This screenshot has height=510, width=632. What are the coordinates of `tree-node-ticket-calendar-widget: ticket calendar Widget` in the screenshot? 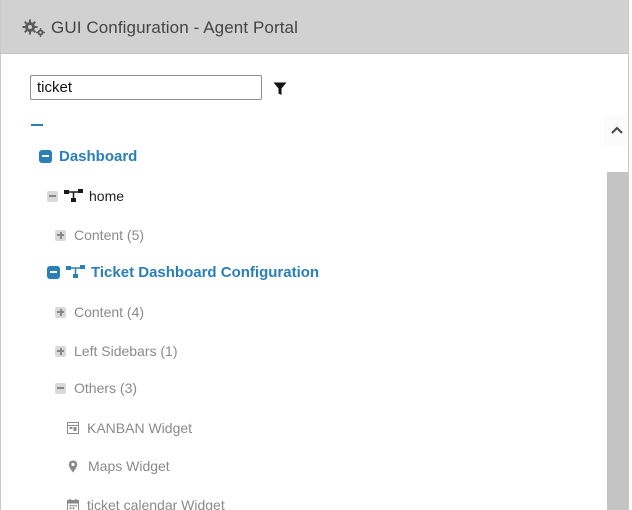 It's located at (146, 501).